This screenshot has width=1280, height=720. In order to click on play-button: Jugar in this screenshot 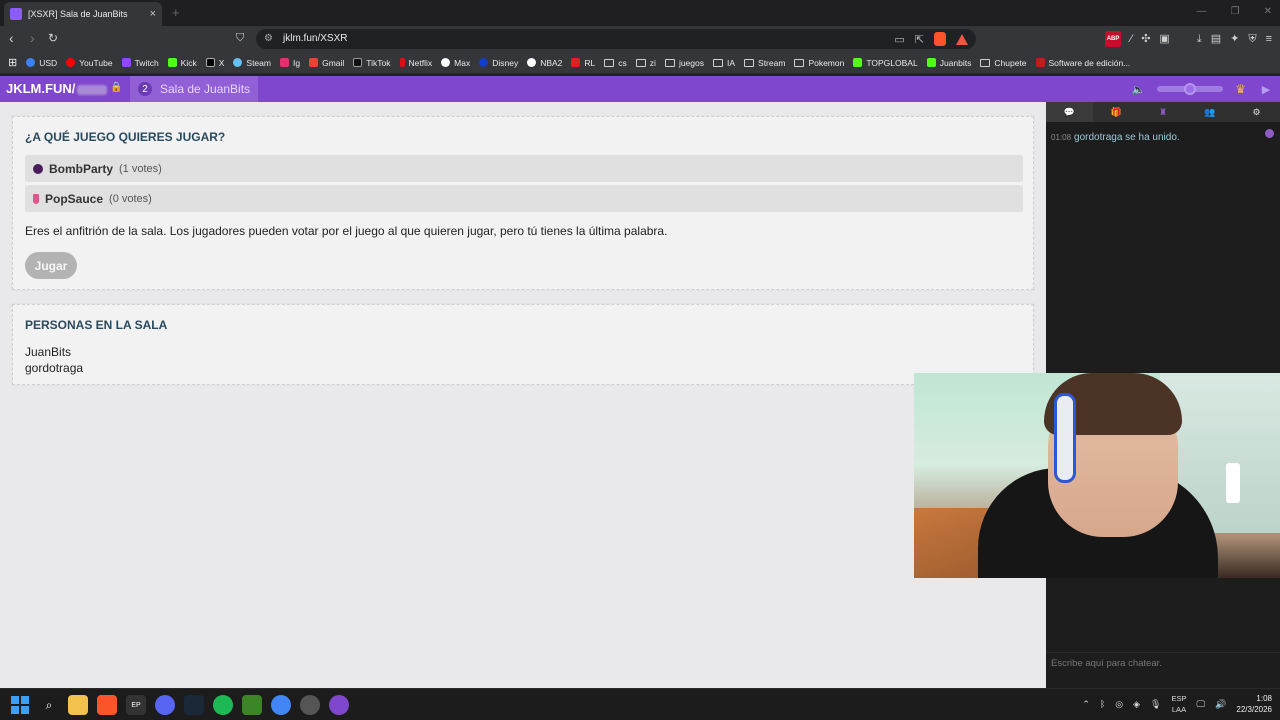, I will do `click(51, 265)`.